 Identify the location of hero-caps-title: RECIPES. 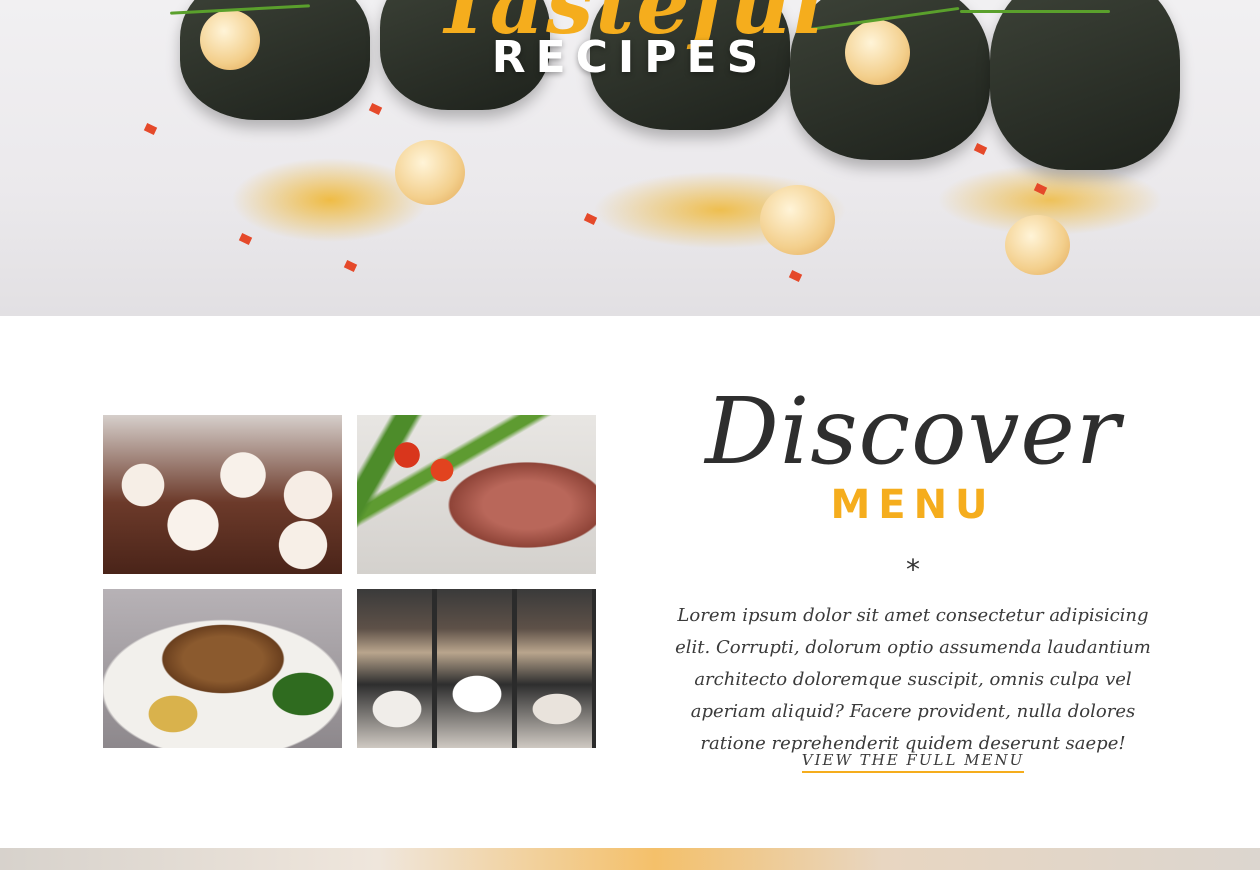
(630, 57).